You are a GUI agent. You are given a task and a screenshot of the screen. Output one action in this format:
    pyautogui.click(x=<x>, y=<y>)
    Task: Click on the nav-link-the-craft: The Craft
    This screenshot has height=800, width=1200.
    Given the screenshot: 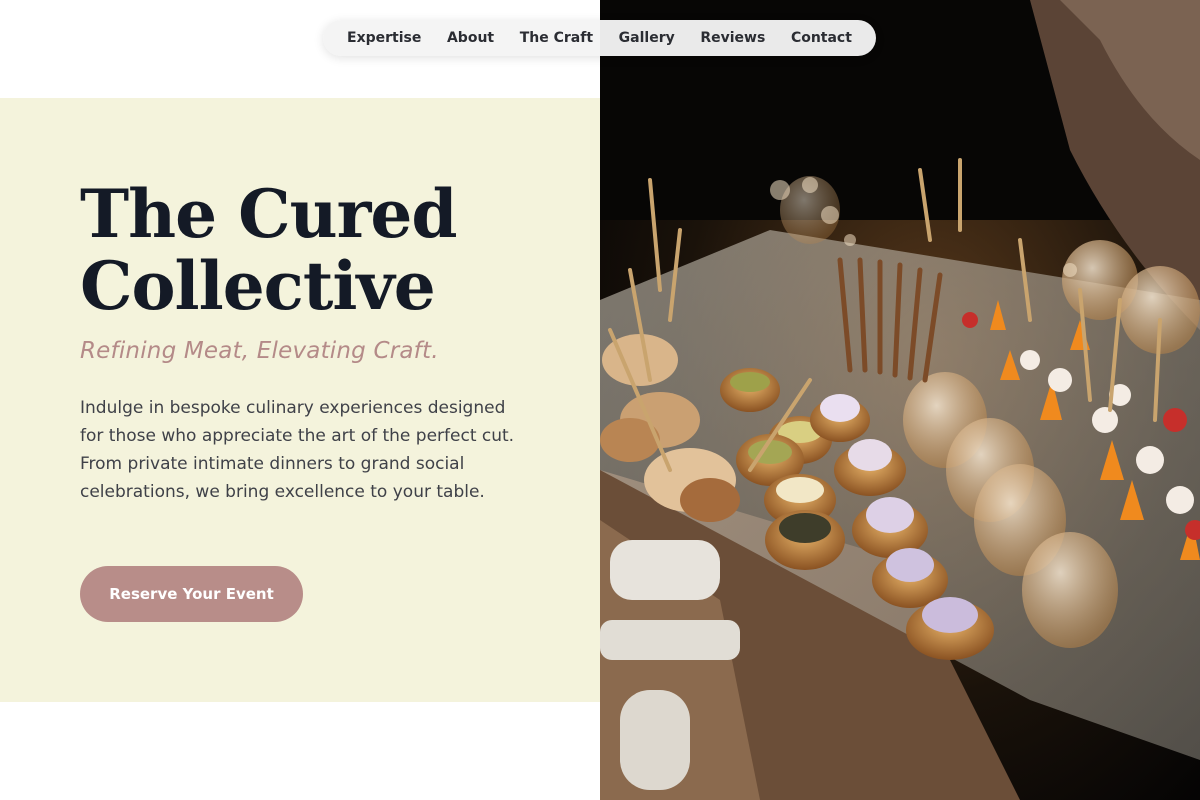 What is the action you would take?
    pyautogui.click(x=556, y=38)
    